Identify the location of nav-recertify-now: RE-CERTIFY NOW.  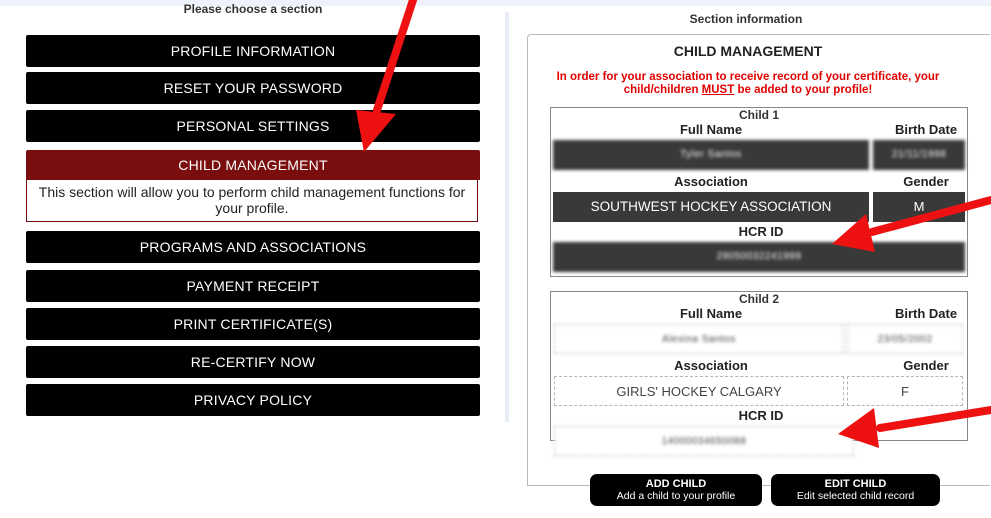
(253, 362).